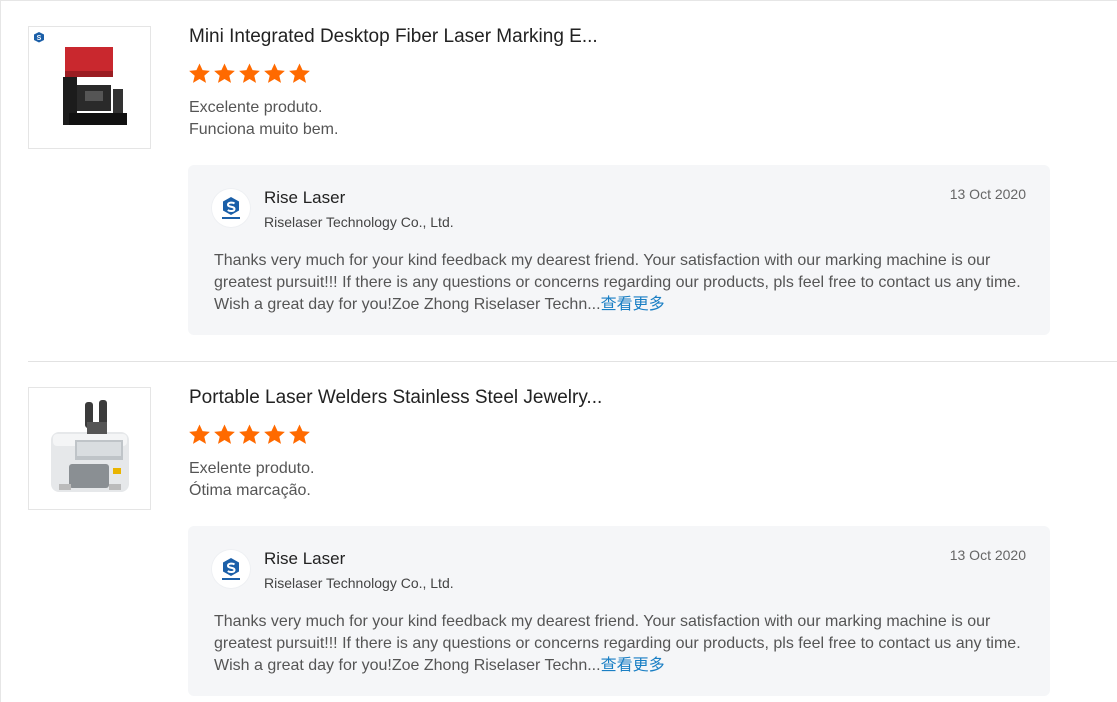 The image size is (1117, 702). What do you see at coordinates (0, 351) in the screenshot?
I see `left-border` at bounding box center [0, 351].